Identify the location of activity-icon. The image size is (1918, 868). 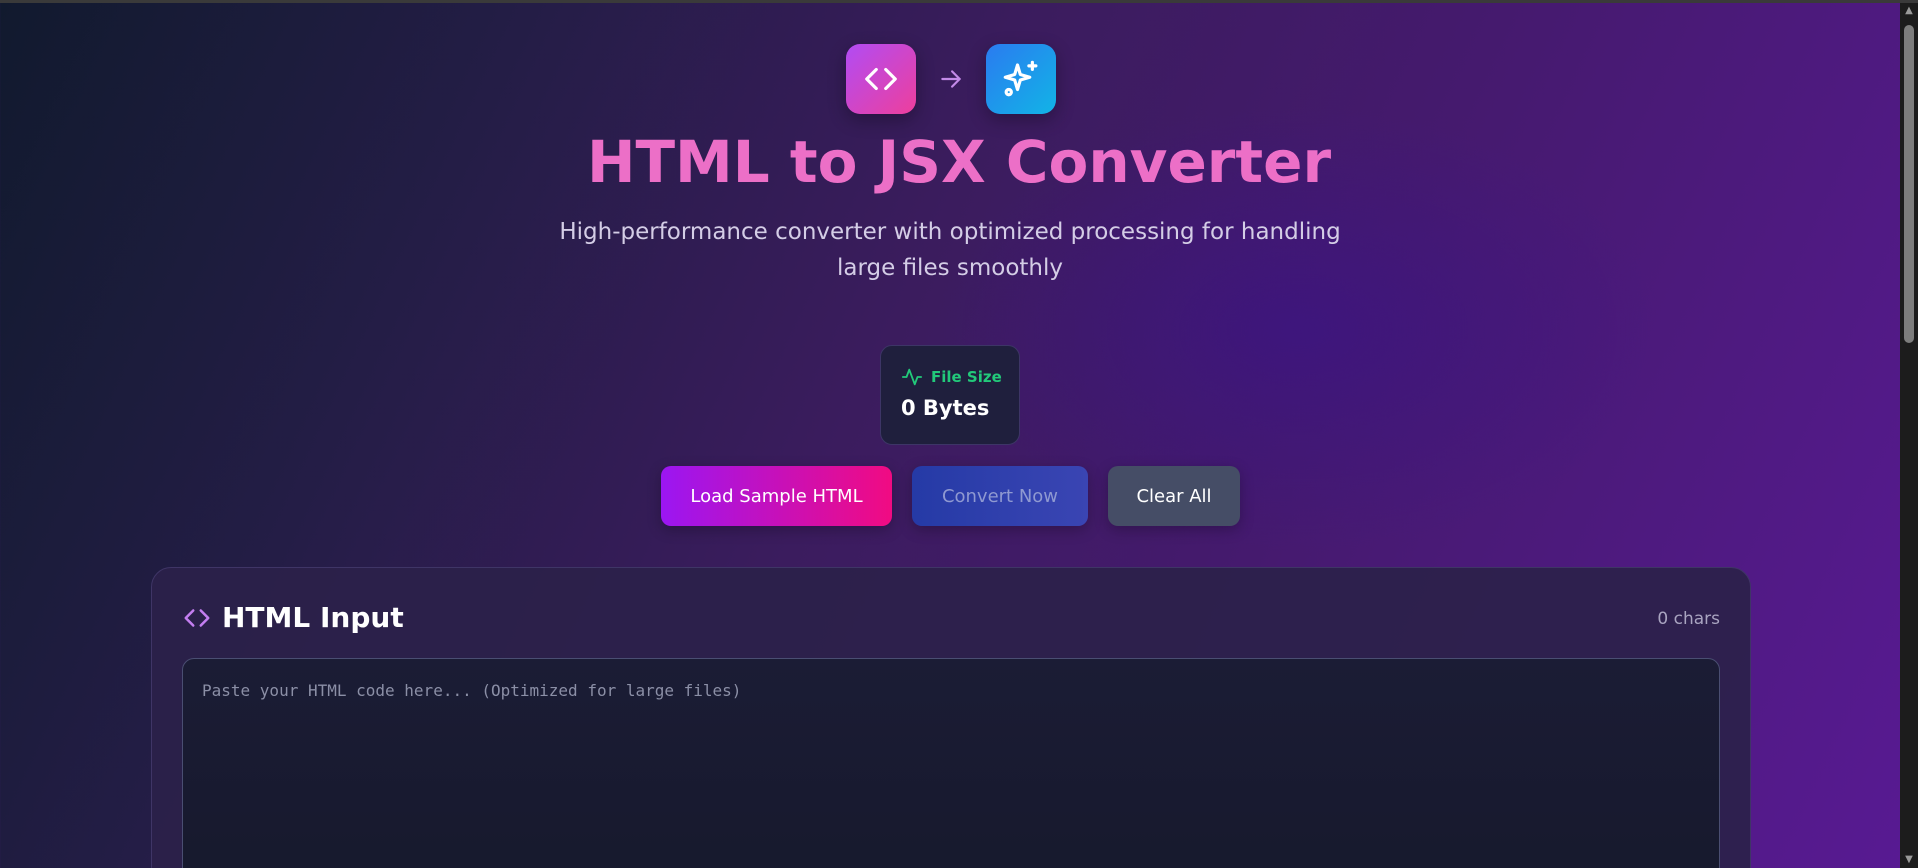
(912, 377).